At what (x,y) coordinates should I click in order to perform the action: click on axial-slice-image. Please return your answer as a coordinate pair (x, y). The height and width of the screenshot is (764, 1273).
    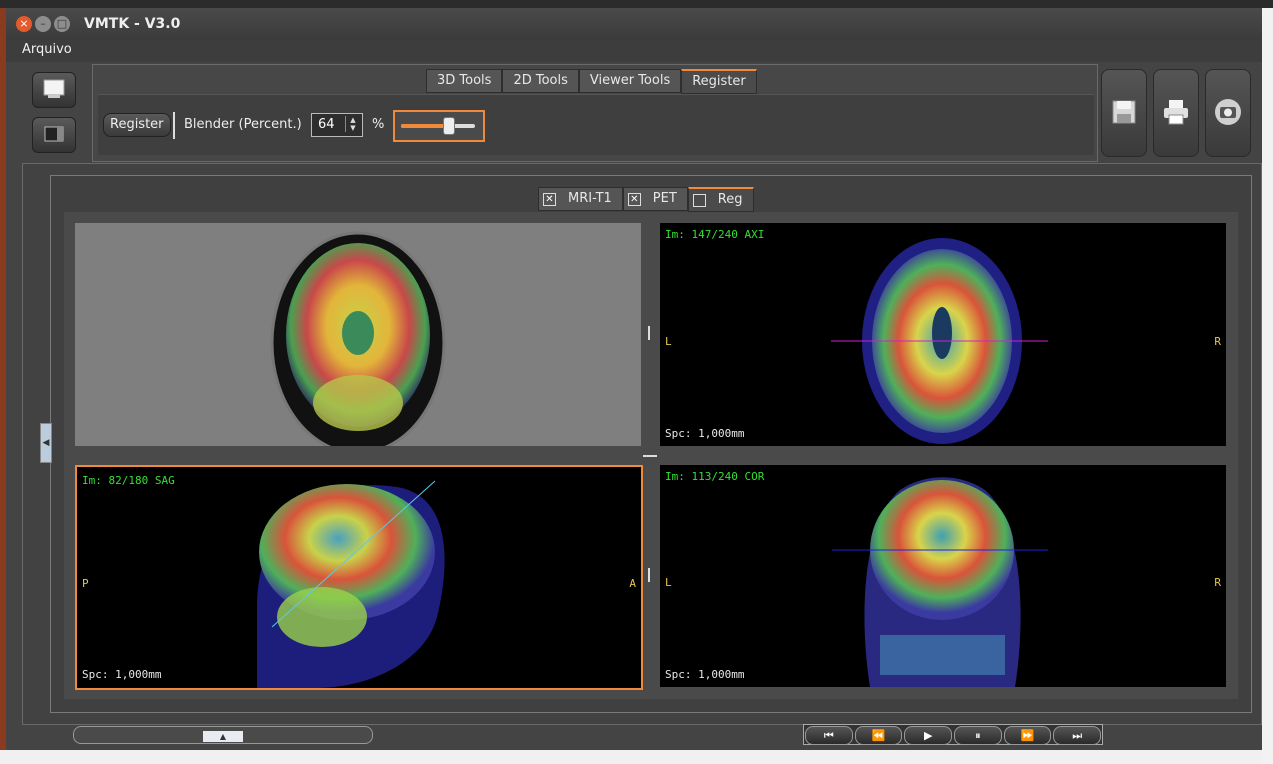
    Looking at the image, I should click on (939, 341).